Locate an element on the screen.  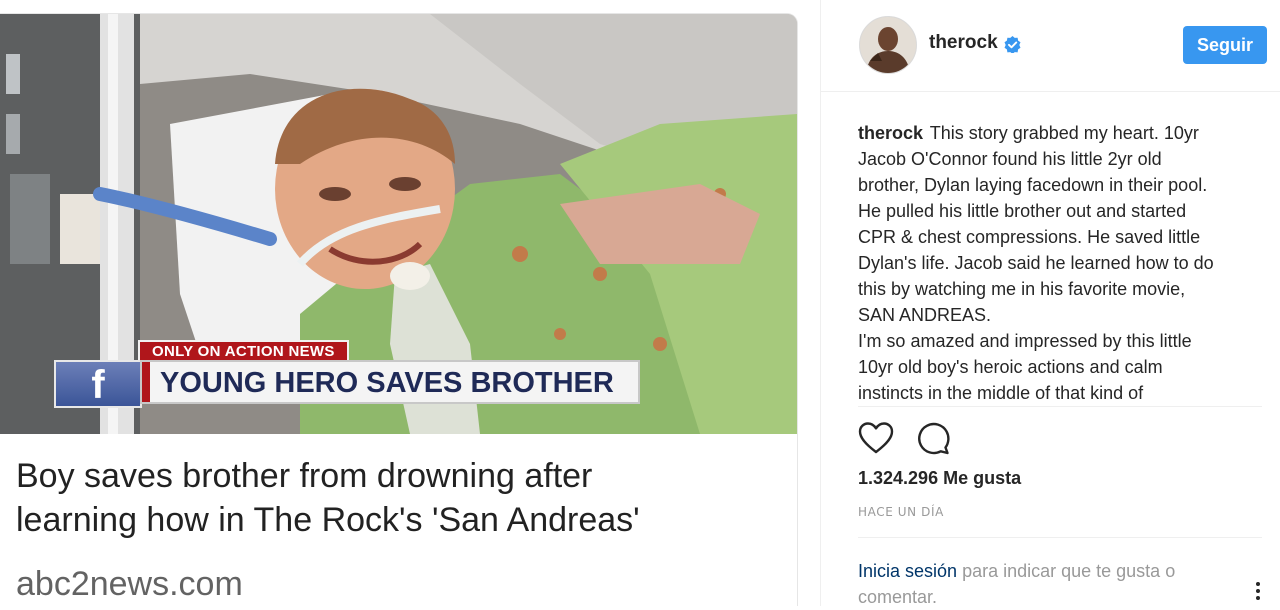
avatar-image is located at coordinates (888, 45).